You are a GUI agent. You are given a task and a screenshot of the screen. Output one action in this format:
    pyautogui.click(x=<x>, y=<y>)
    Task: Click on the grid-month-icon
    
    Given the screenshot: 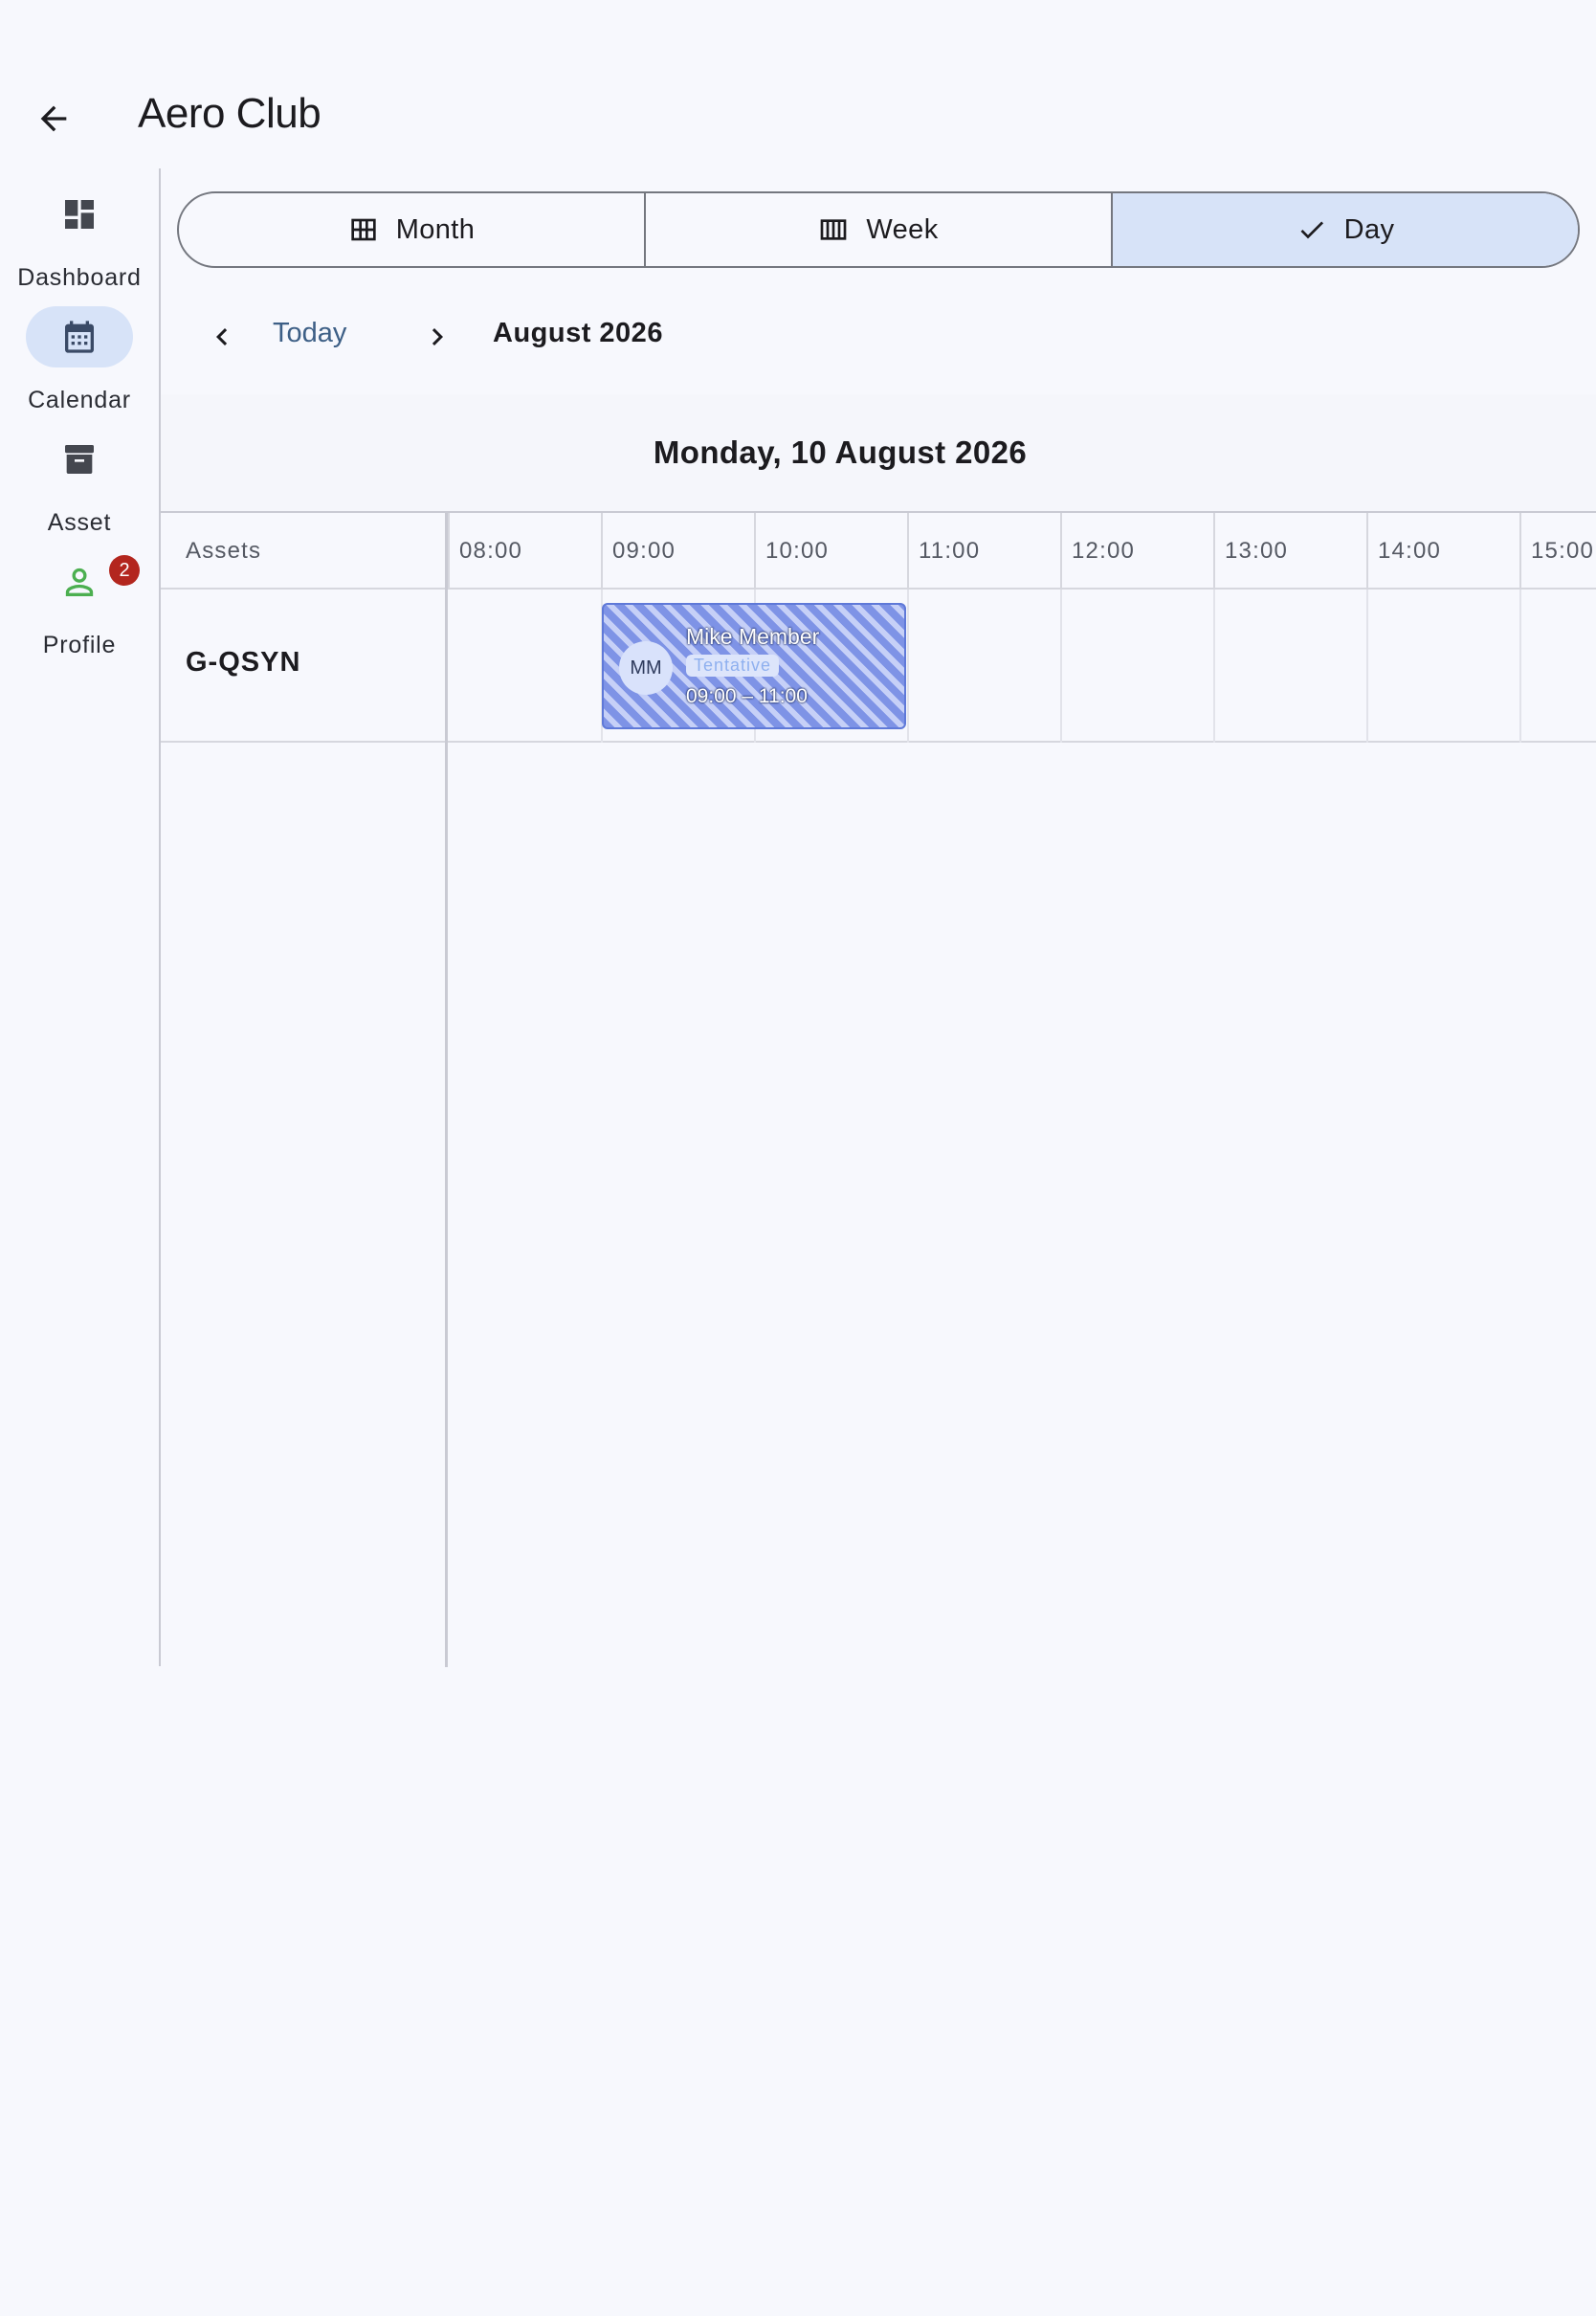 What is the action you would take?
    pyautogui.click(x=364, y=229)
    